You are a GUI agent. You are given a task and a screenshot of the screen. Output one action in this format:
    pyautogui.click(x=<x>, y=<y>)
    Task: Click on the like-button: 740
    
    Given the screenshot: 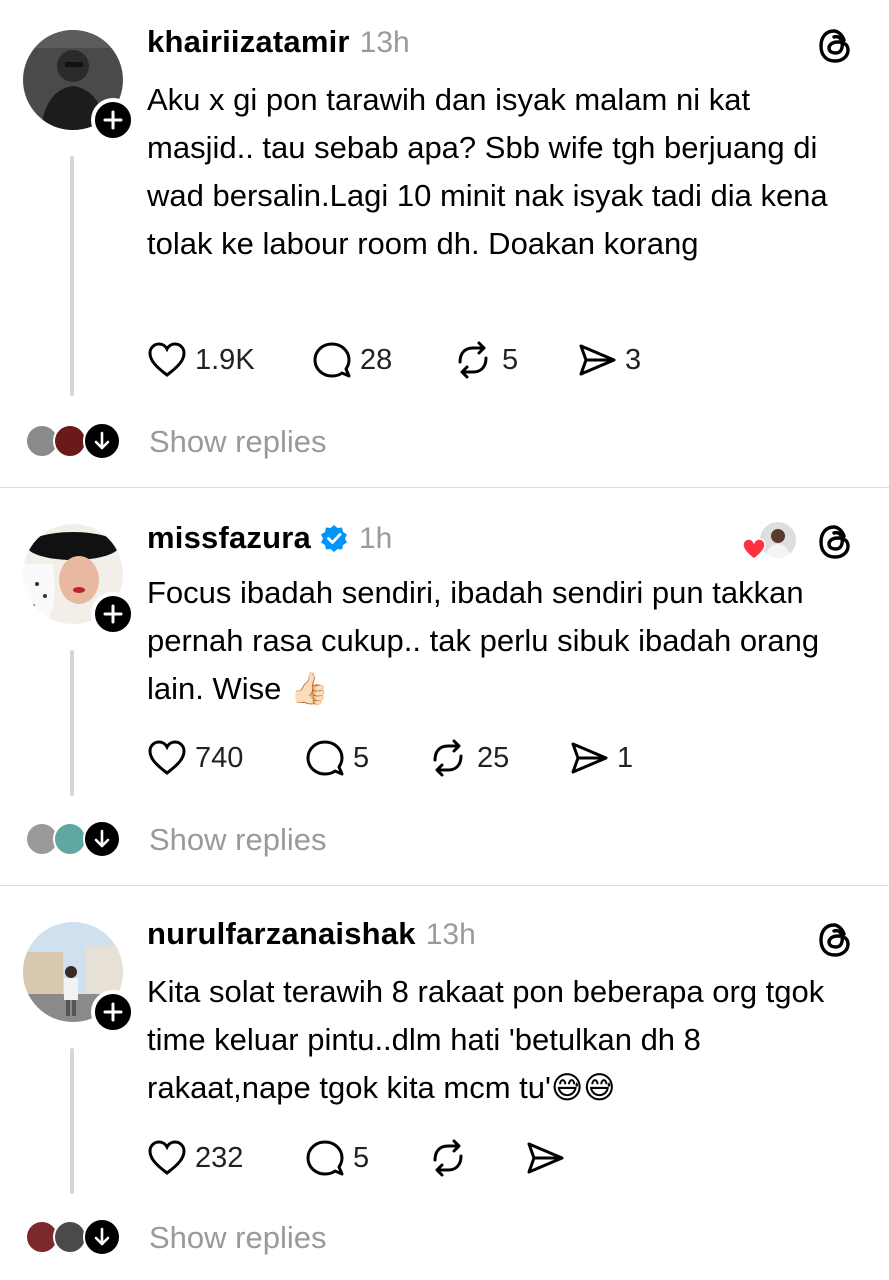 What is the action you would take?
    pyautogui.click(x=195, y=758)
    